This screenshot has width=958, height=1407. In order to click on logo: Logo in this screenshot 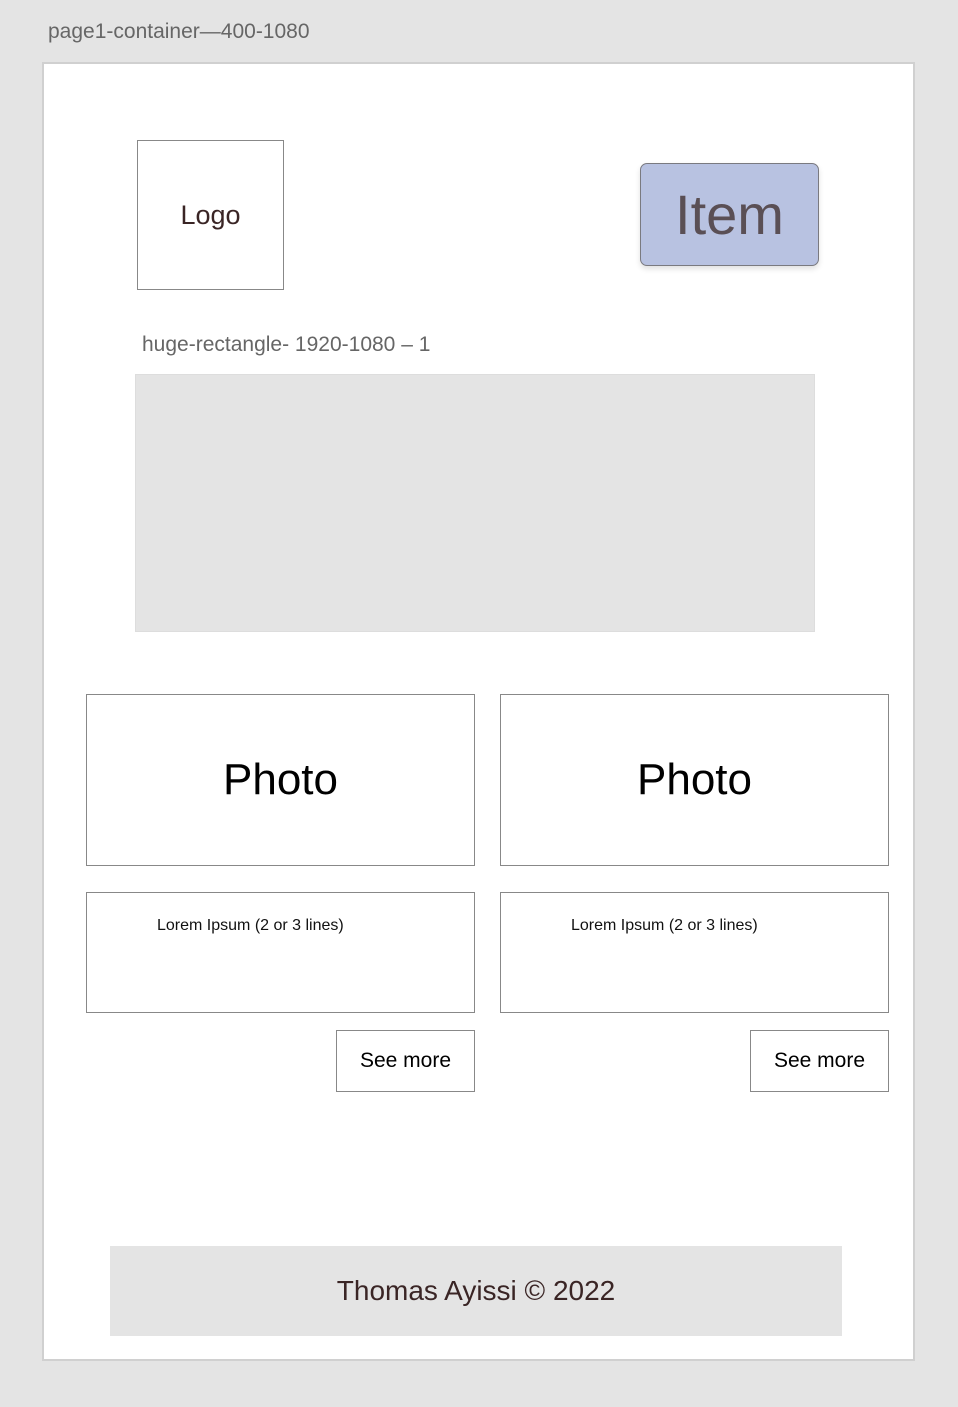, I will do `click(210, 215)`.